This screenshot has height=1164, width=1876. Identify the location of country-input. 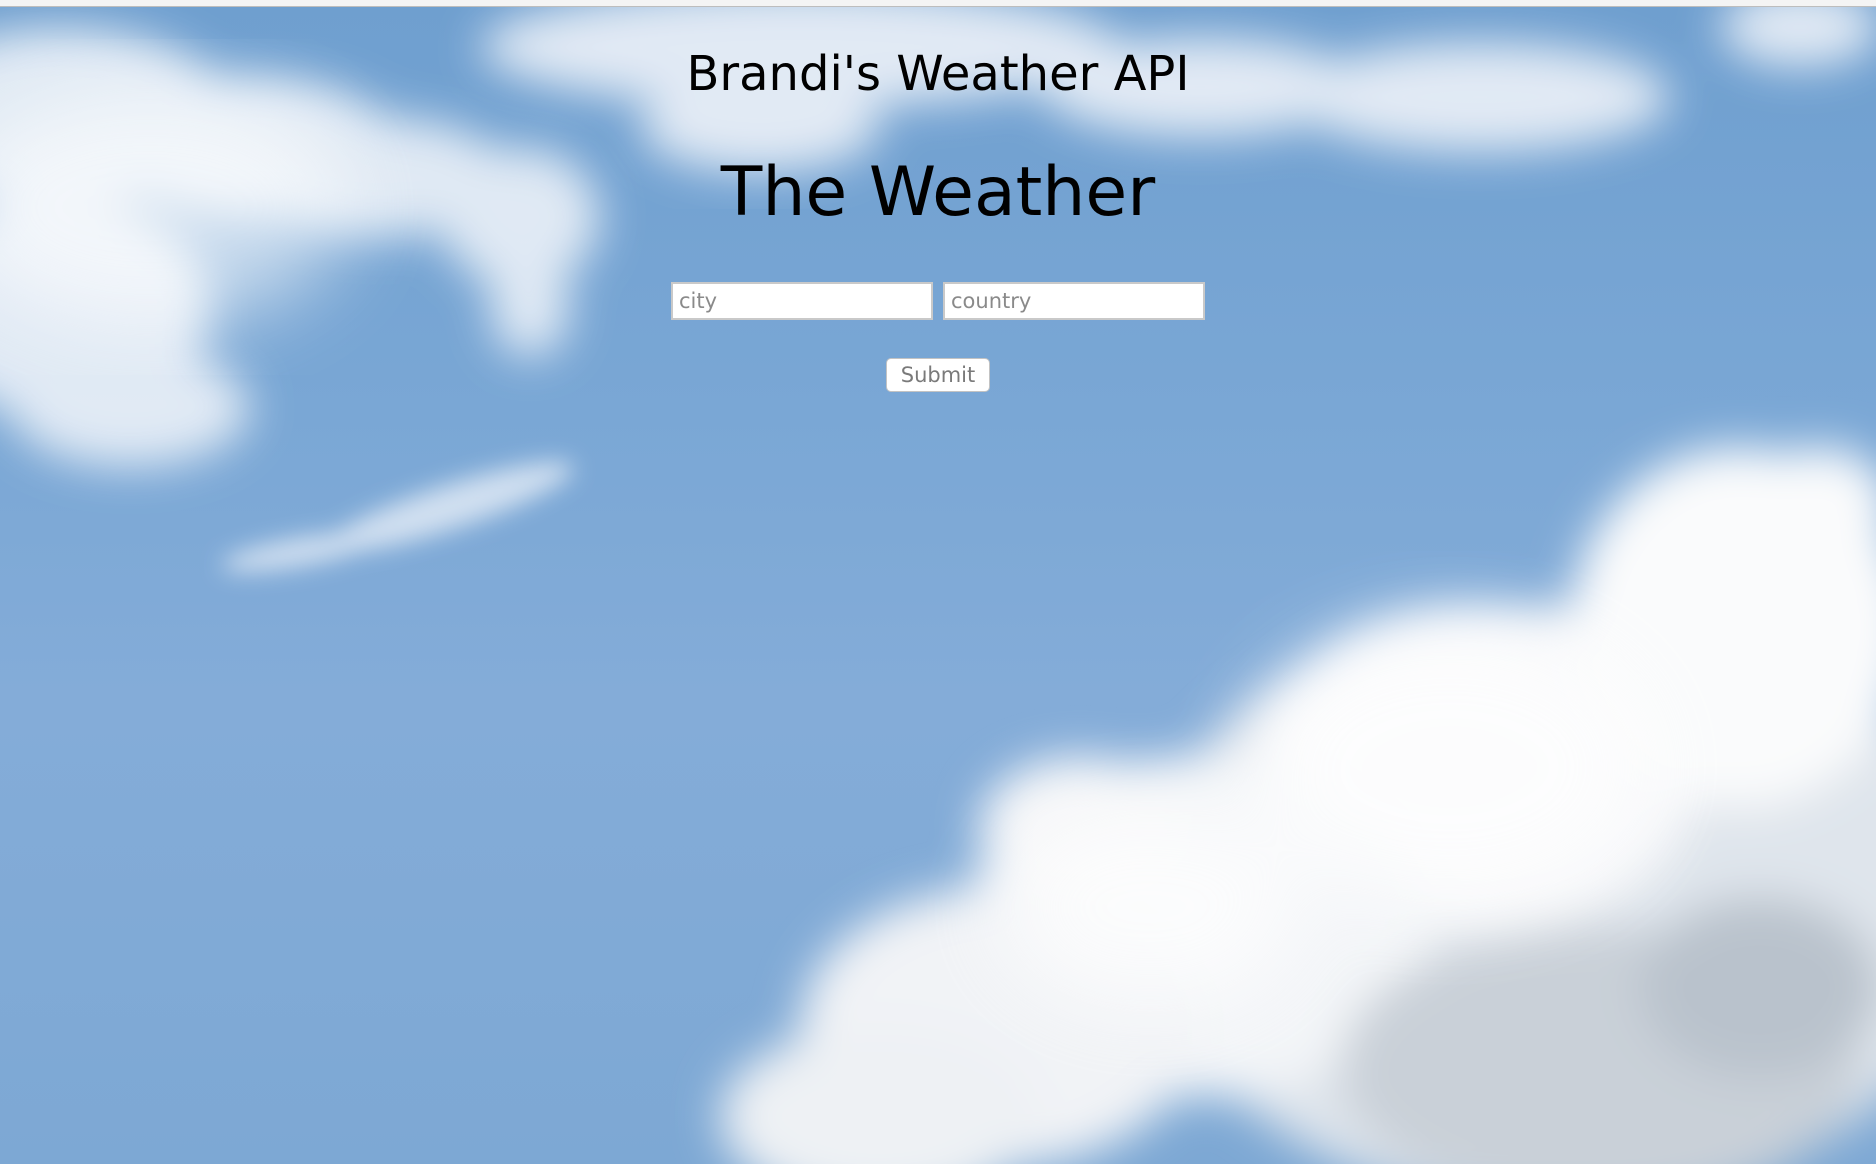
(1074, 301).